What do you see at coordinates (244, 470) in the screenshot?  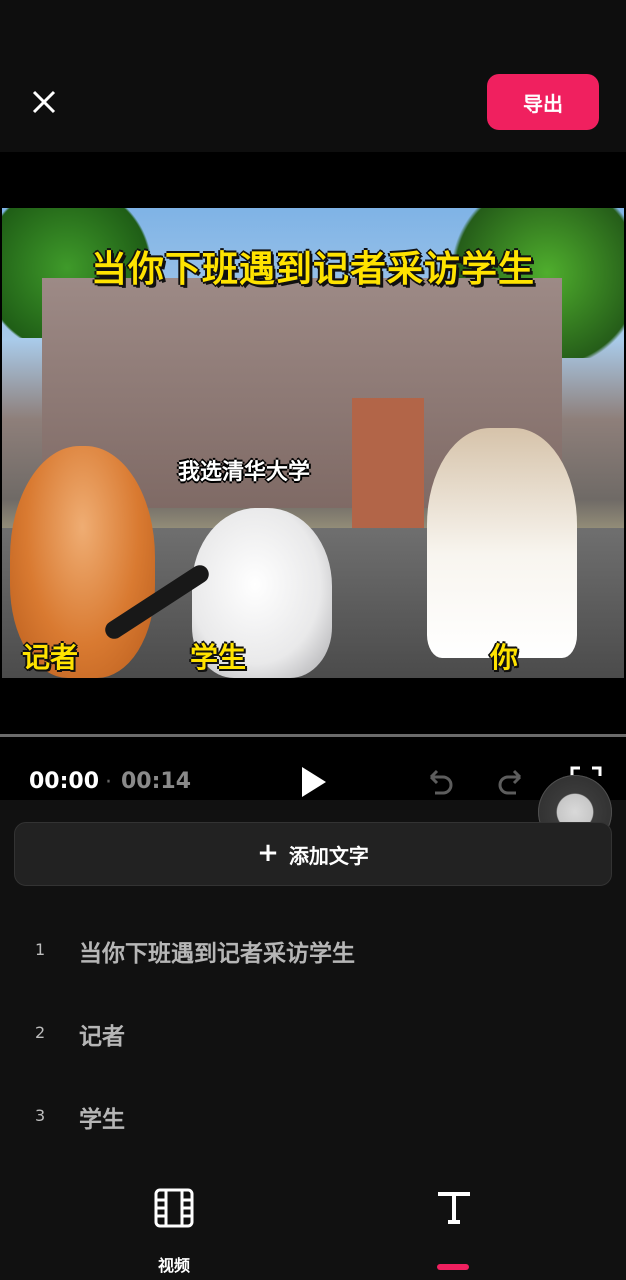 I see `video-subline: 我选清华大学` at bounding box center [244, 470].